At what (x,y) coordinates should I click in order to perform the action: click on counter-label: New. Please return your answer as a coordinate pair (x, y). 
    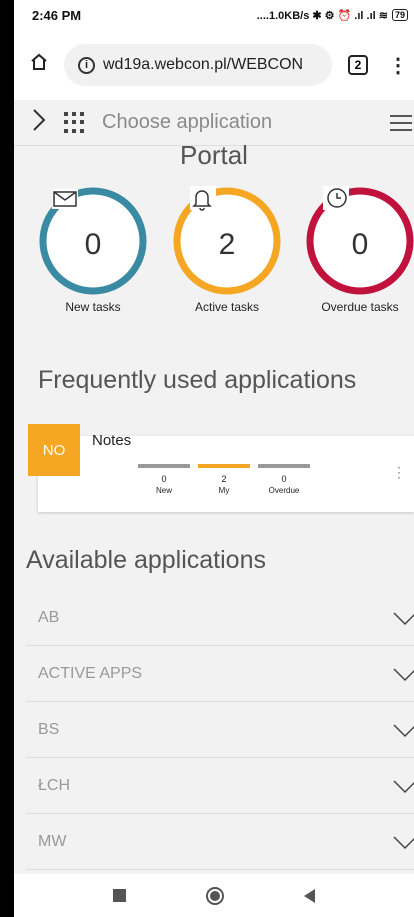
    Looking at the image, I should click on (163, 490).